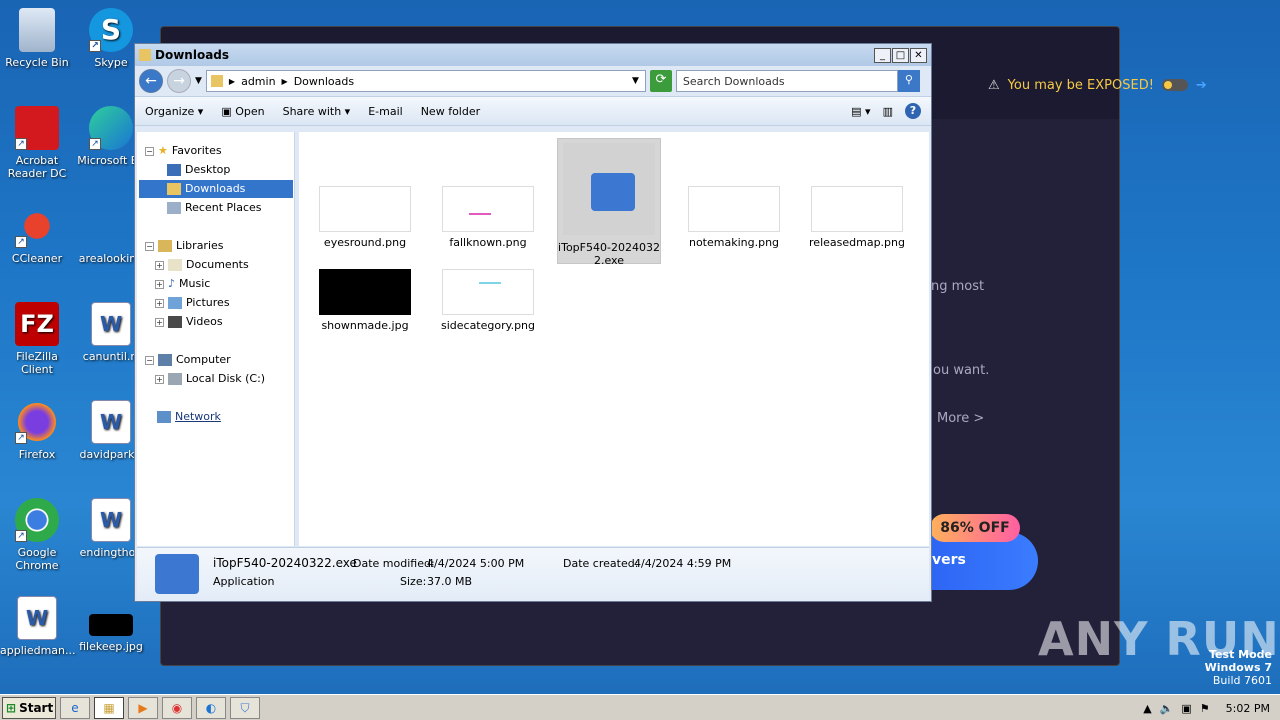 This screenshot has height=720, width=1280. I want to click on file-item: fallknown.png, so click(488, 217).